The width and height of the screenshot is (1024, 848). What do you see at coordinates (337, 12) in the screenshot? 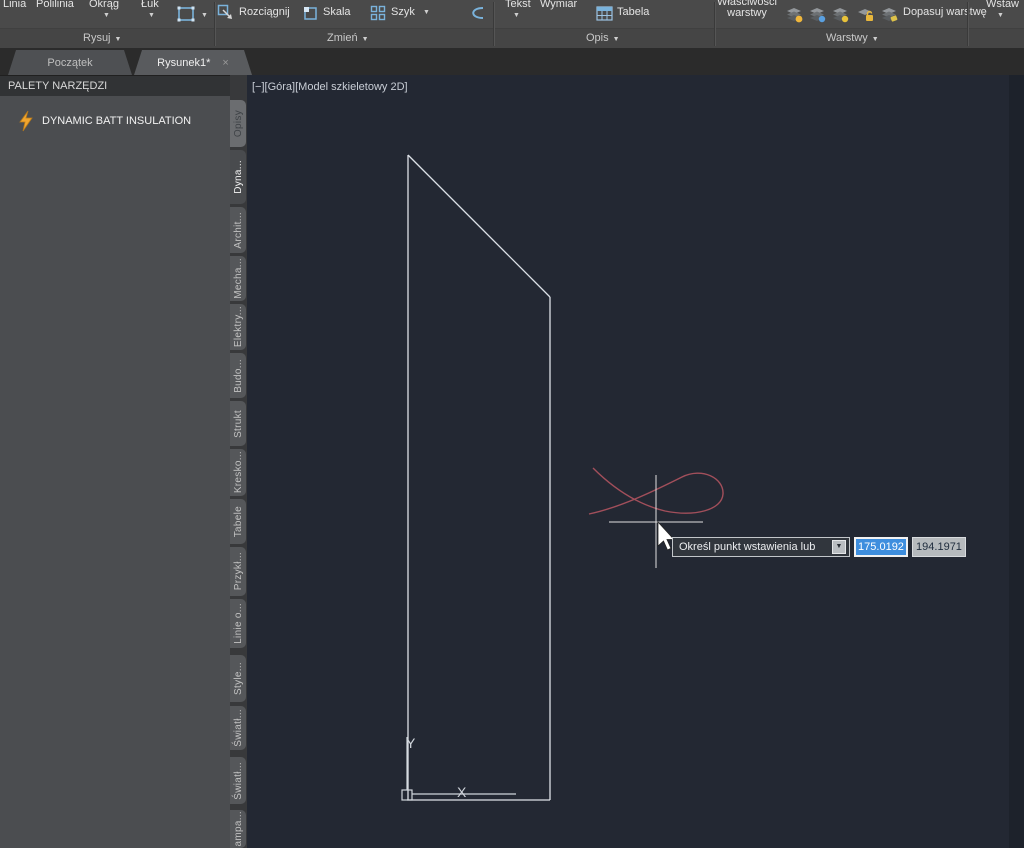
I see `scale-button: Skala` at bounding box center [337, 12].